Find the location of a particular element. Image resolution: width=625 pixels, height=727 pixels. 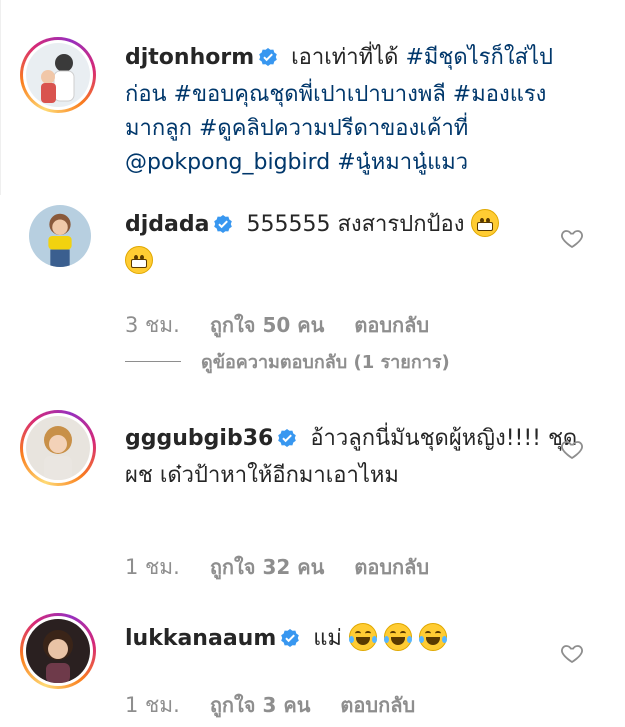

comment-likes: ถูกใจ 3 คน is located at coordinates (260, 705).